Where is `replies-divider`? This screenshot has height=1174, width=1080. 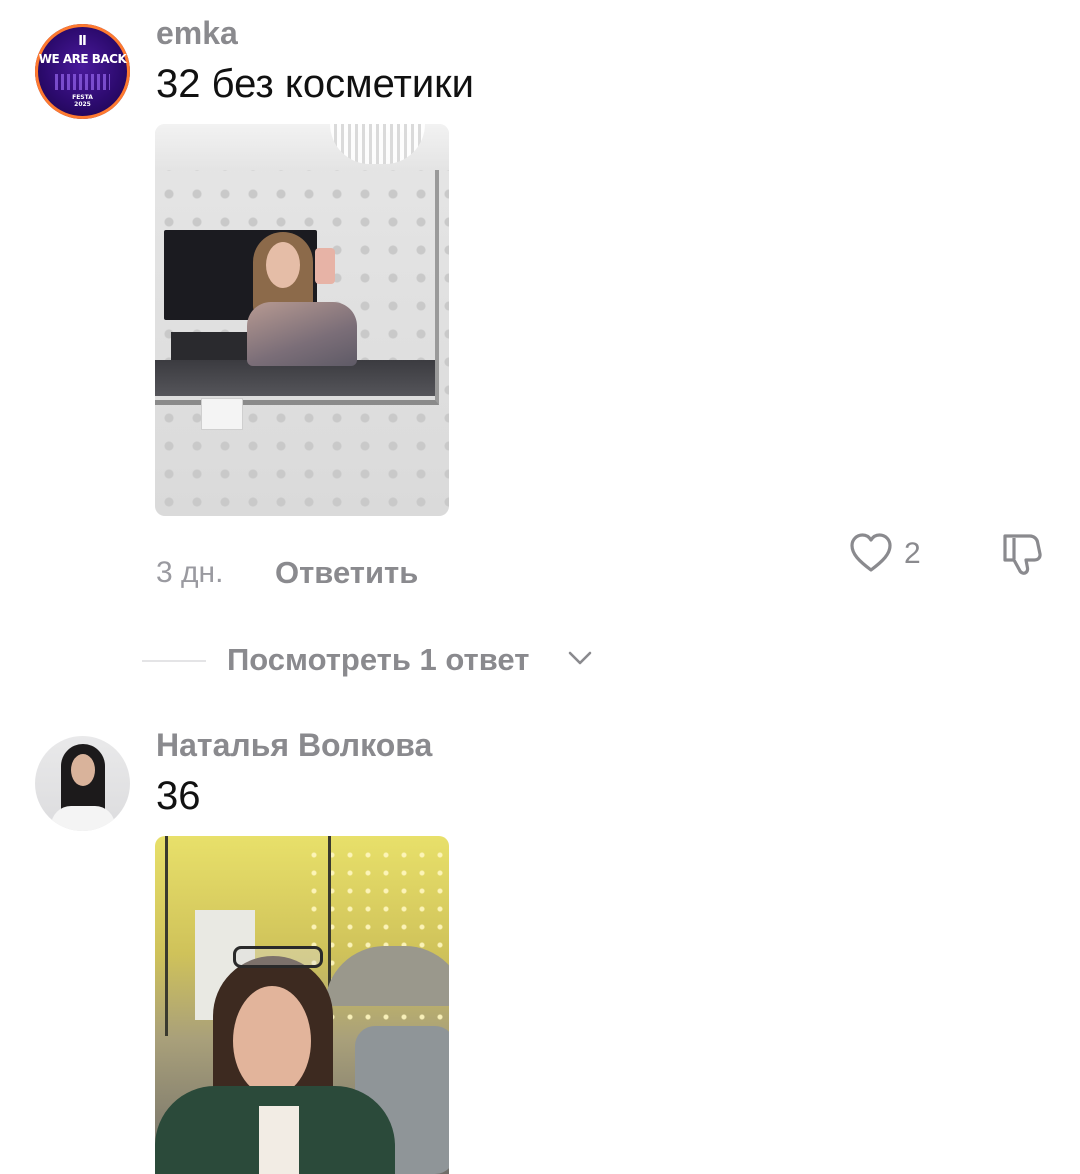
replies-divider is located at coordinates (174, 661).